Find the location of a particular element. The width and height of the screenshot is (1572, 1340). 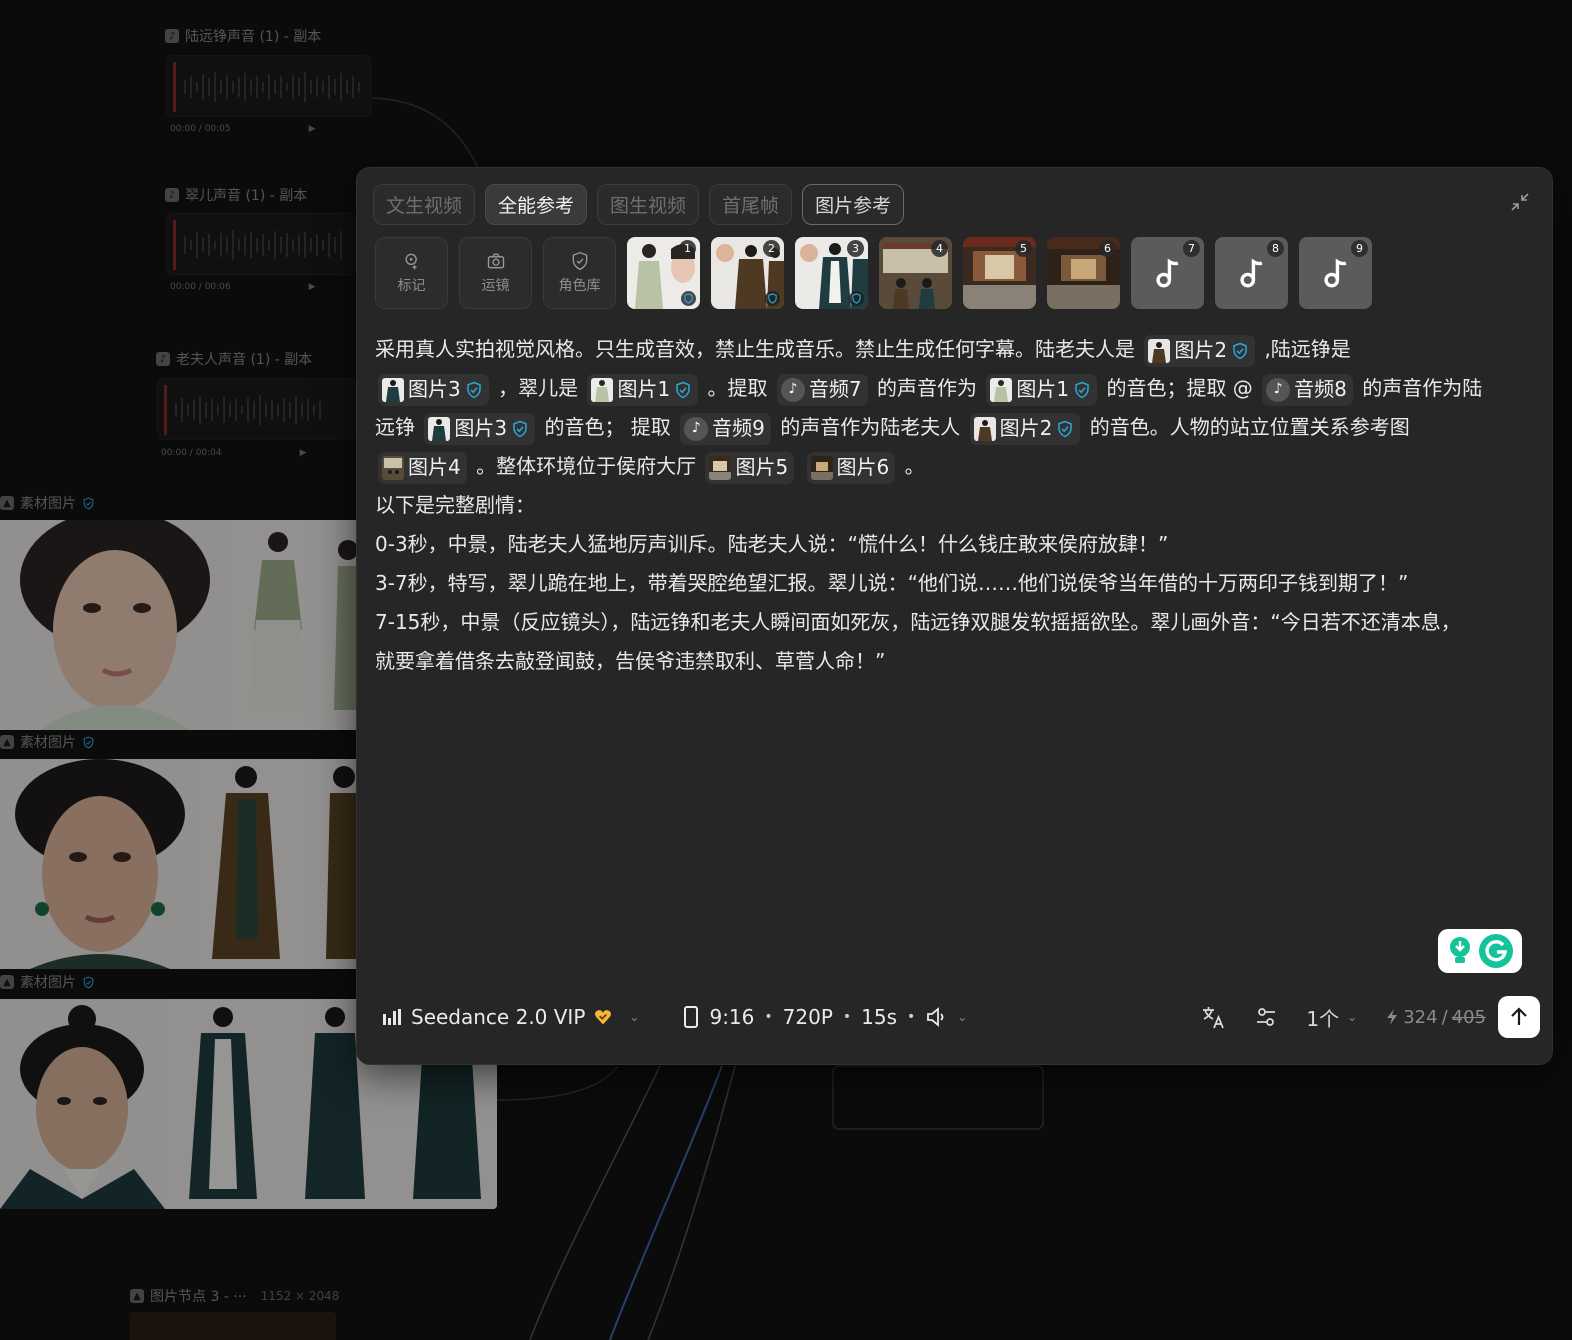

mention-chip-audio-7: ♪ 音频7 is located at coordinates (822, 389).